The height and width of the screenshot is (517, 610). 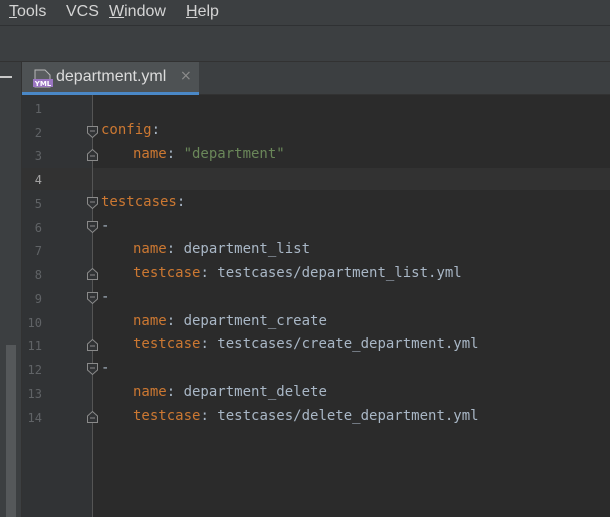 I want to click on code-line: config:, so click(x=130, y=130).